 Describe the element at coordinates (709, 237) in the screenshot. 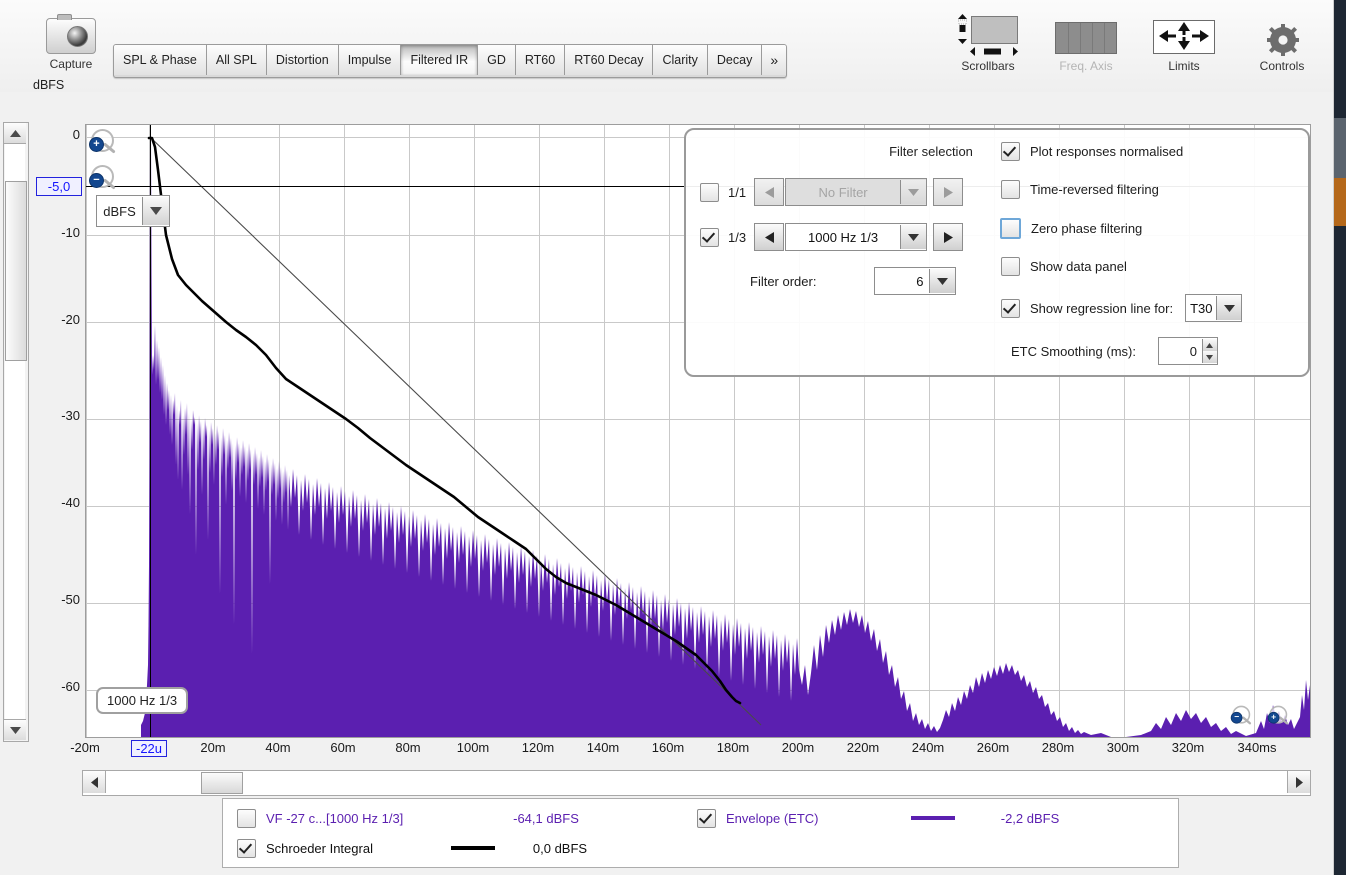

I see `octave-1-3-checkbox` at that location.